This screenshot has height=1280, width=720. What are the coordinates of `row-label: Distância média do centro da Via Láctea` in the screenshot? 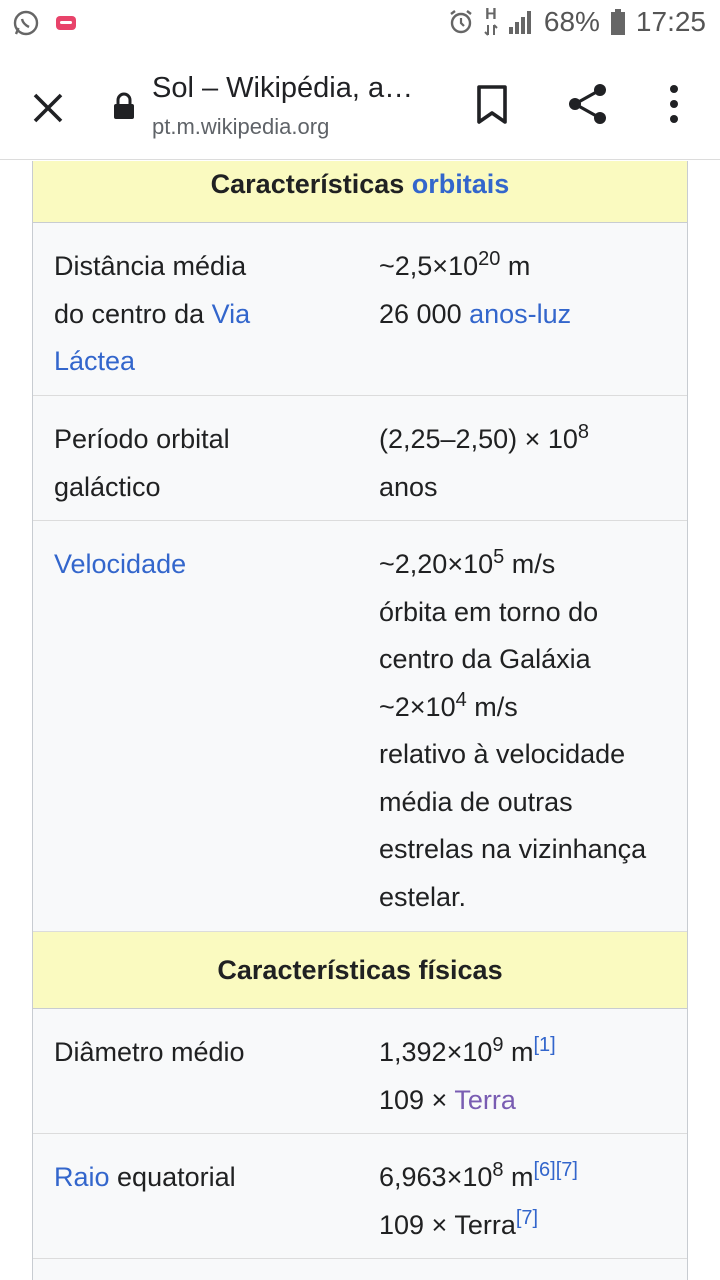 It's located at (195, 309).